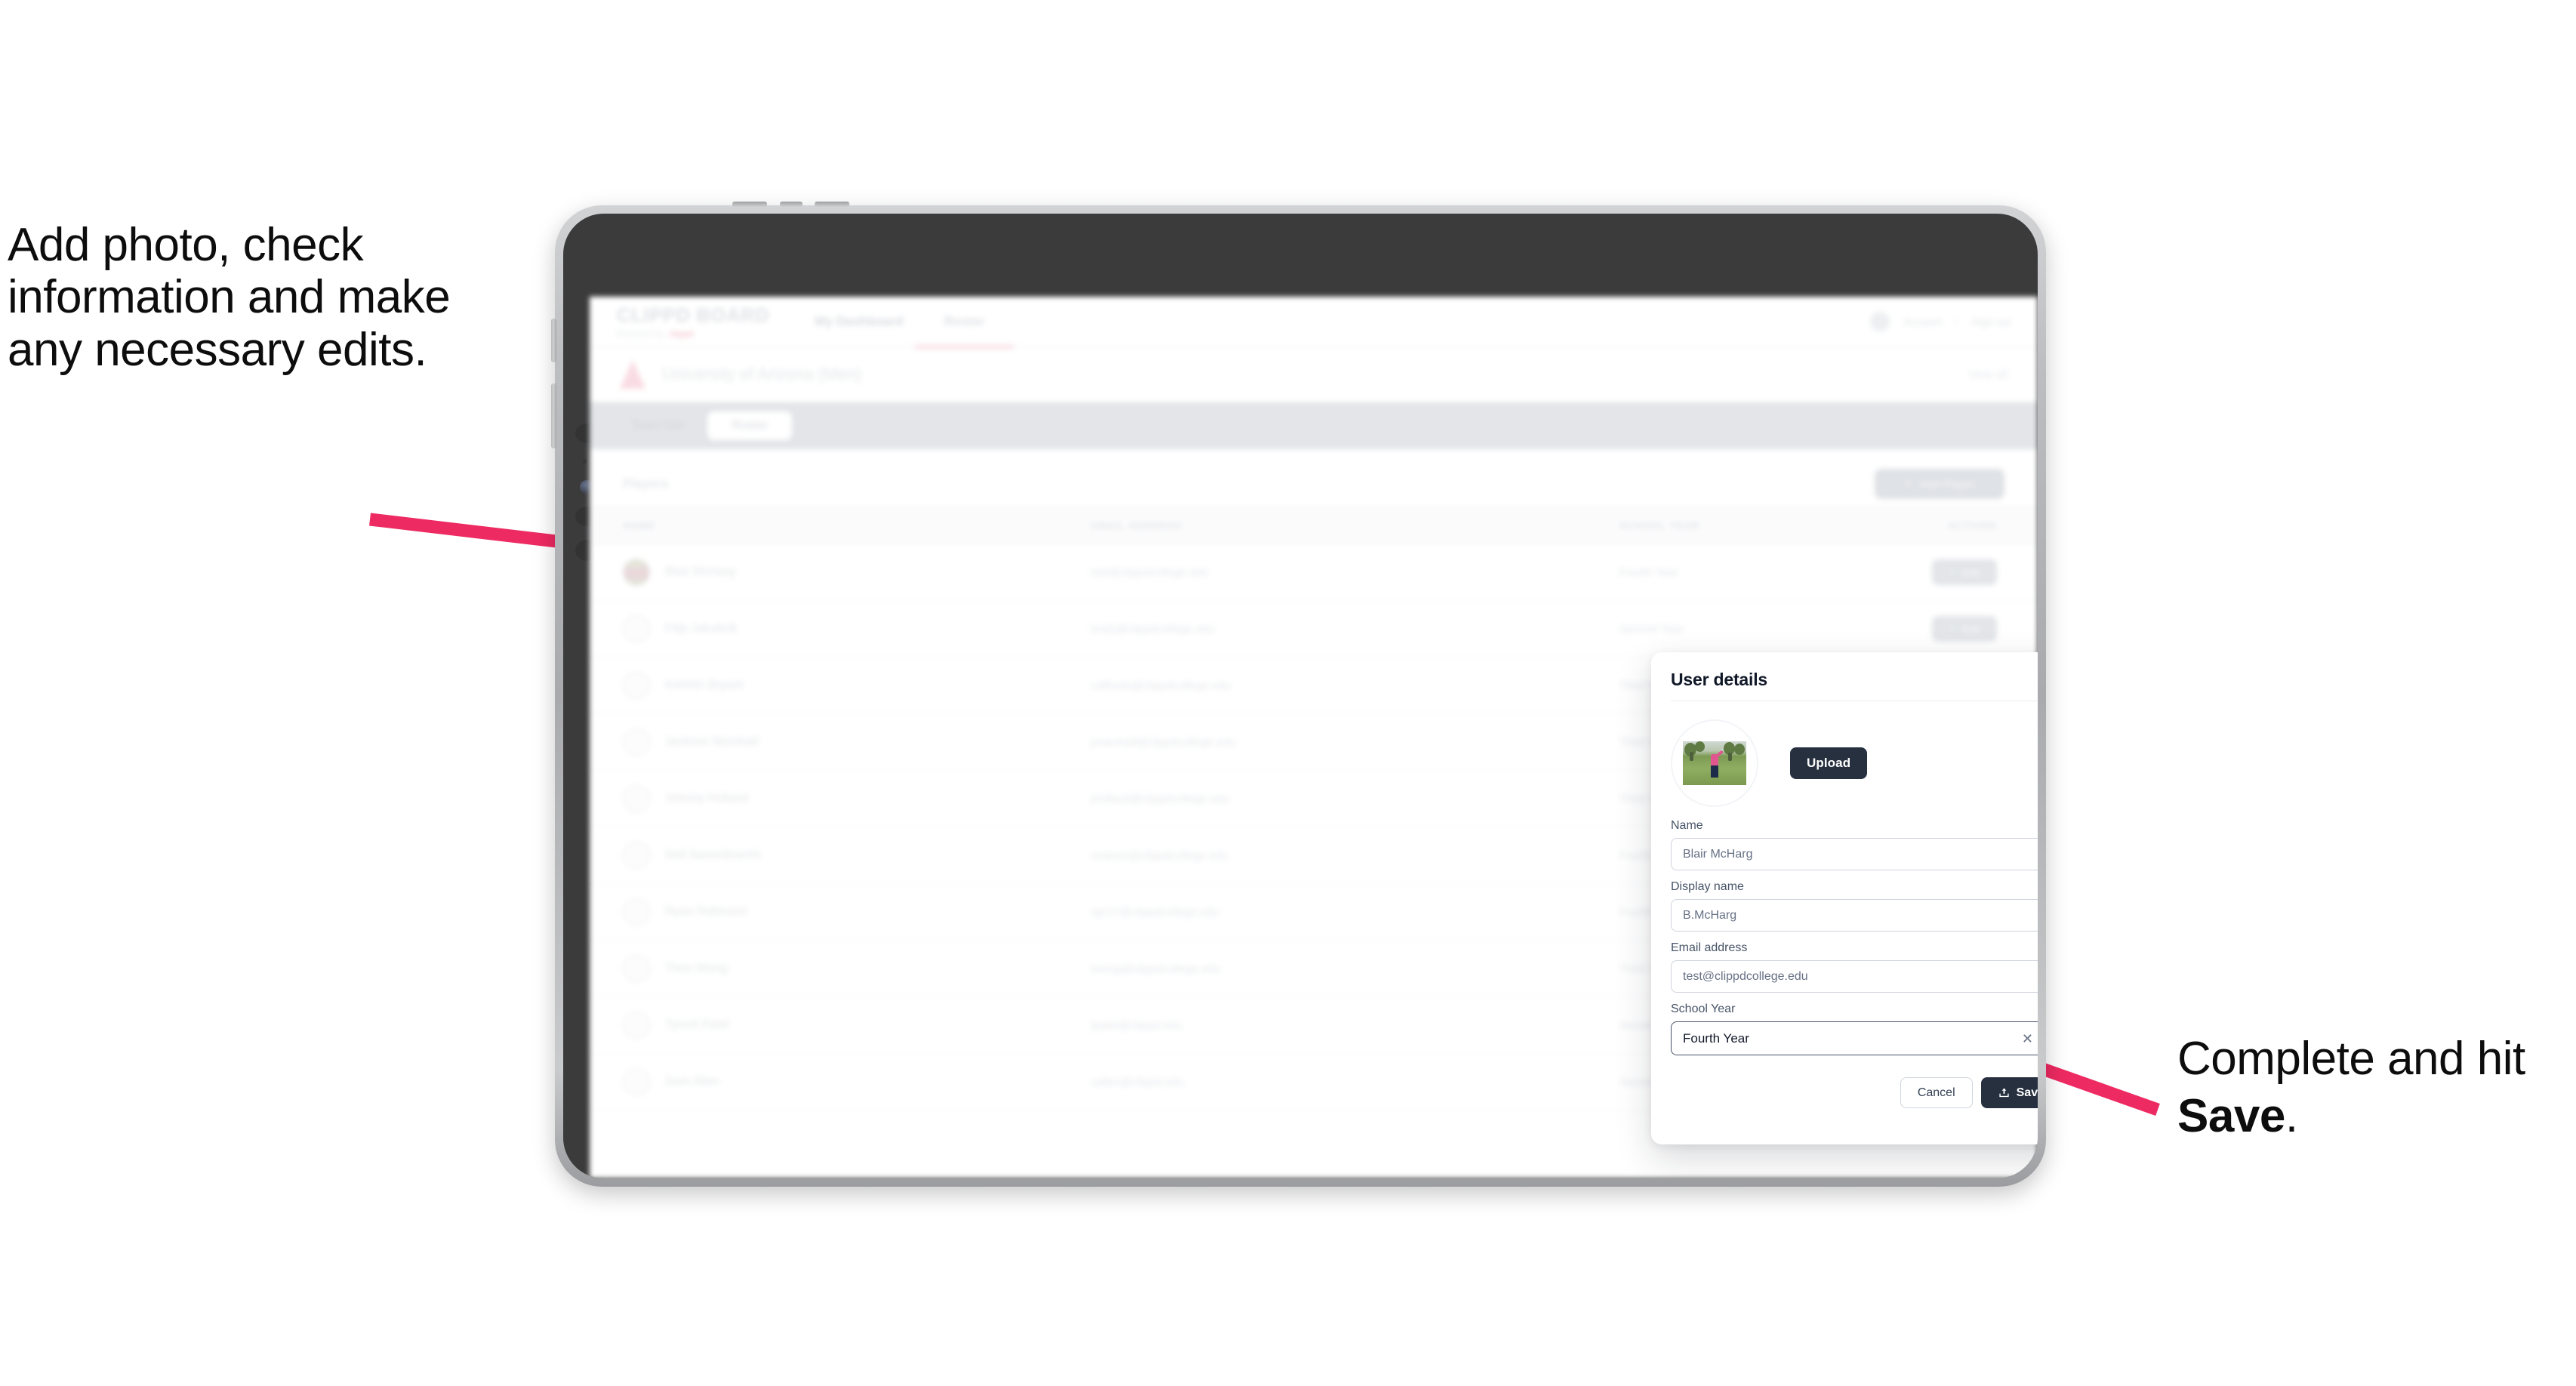 The width and height of the screenshot is (2576, 1386). What do you see at coordinates (1719, 679) in the screenshot?
I see `dialog-title: User details` at bounding box center [1719, 679].